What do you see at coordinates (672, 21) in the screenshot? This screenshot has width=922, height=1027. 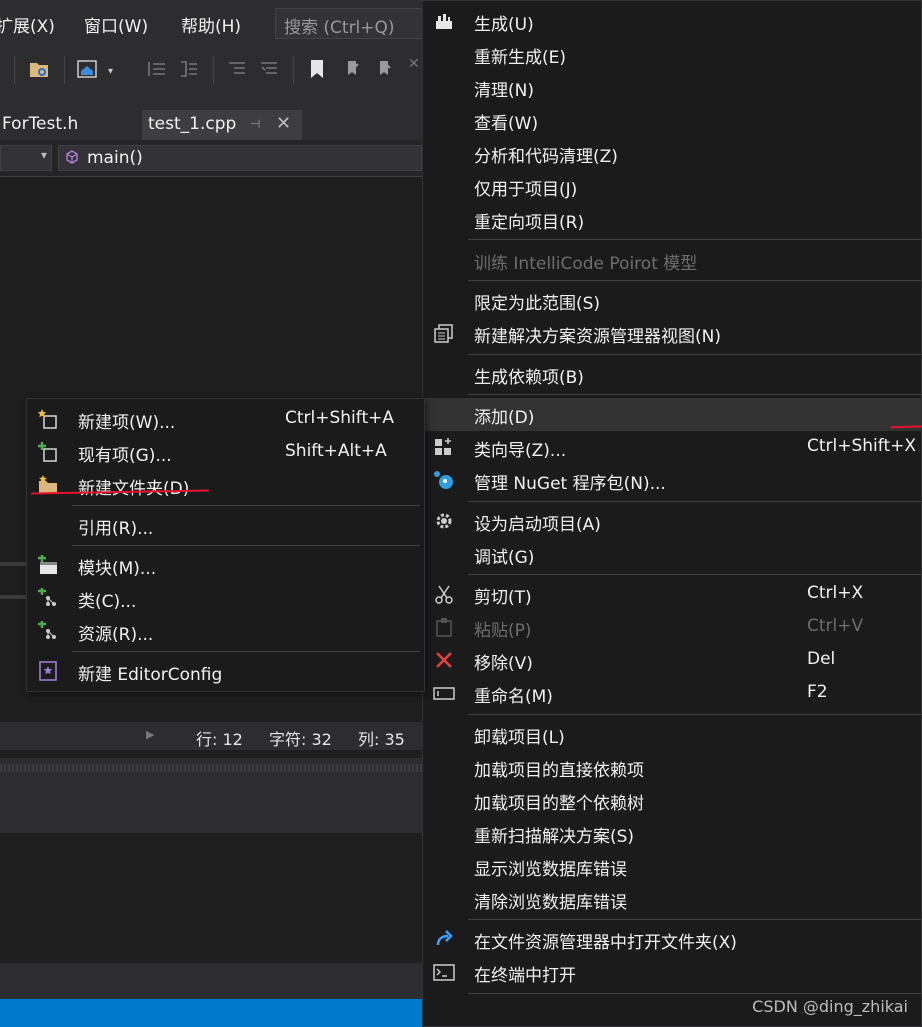 I see `menu-item-build: 生成(U)` at bounding box center [672, 21].